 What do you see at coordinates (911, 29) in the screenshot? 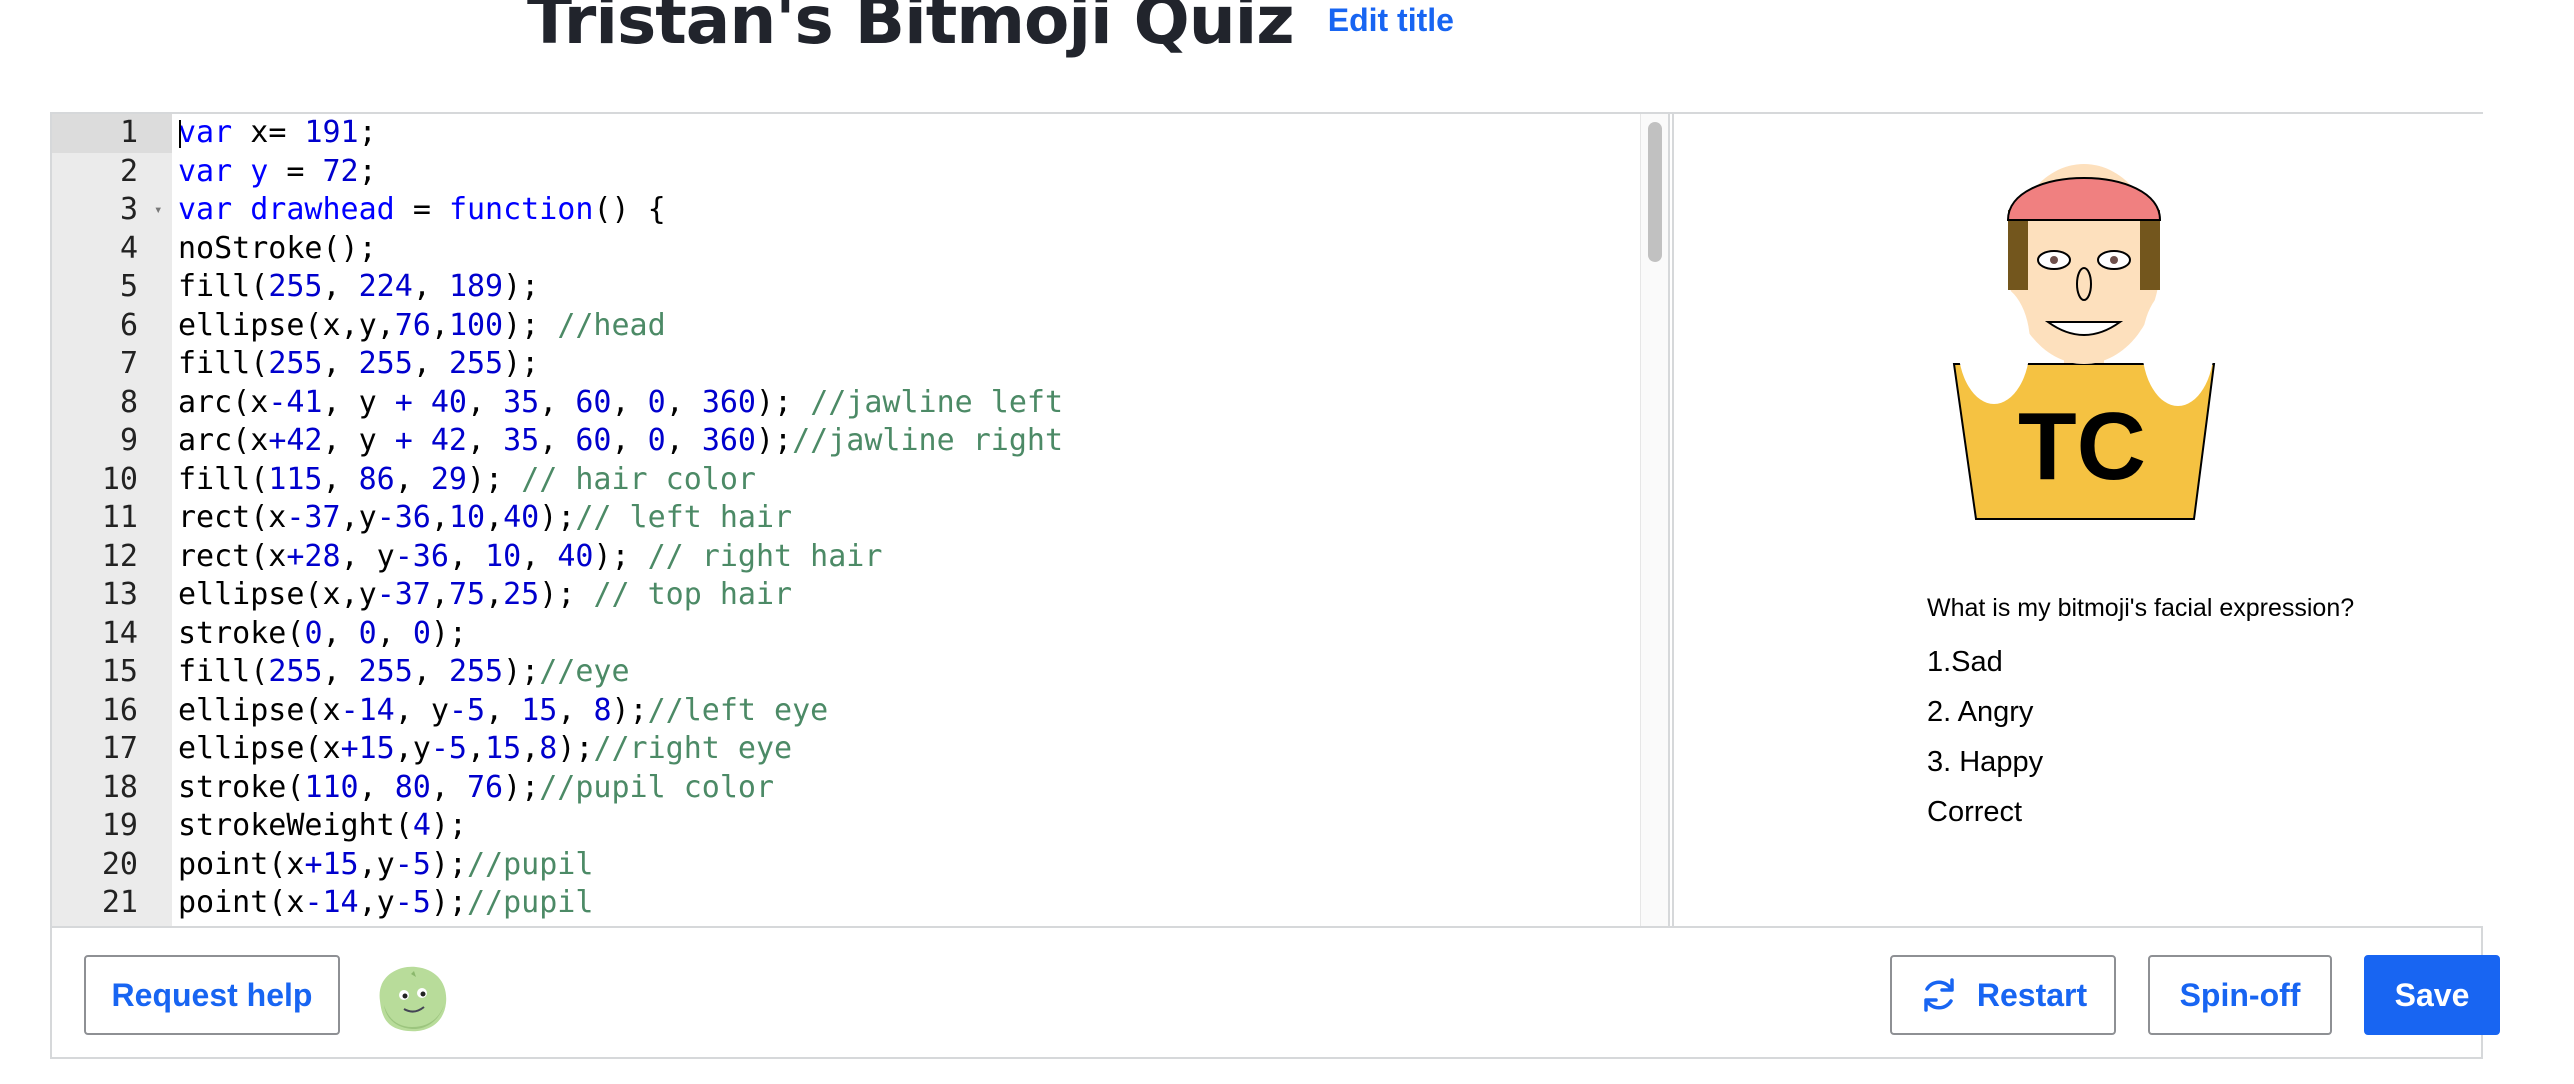
I see `page-title: Tristan's Bitmoji Quiz` at bounding box center [911, 29].